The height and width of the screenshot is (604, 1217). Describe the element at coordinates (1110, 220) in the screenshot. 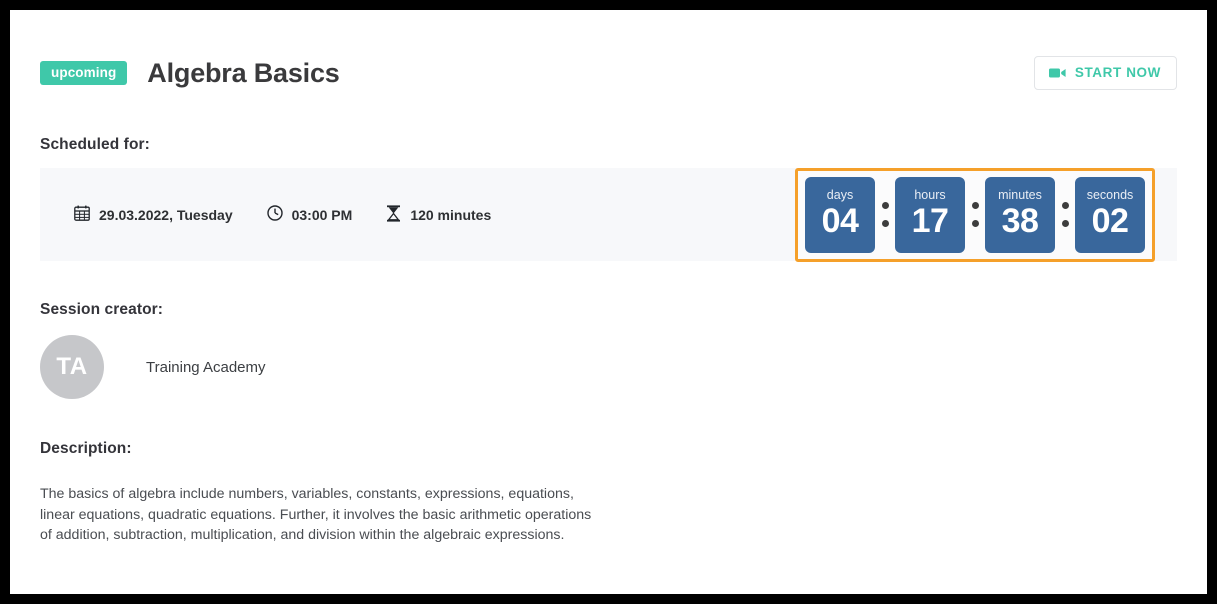

I see `countdown-value-seconds: 02` at that location.